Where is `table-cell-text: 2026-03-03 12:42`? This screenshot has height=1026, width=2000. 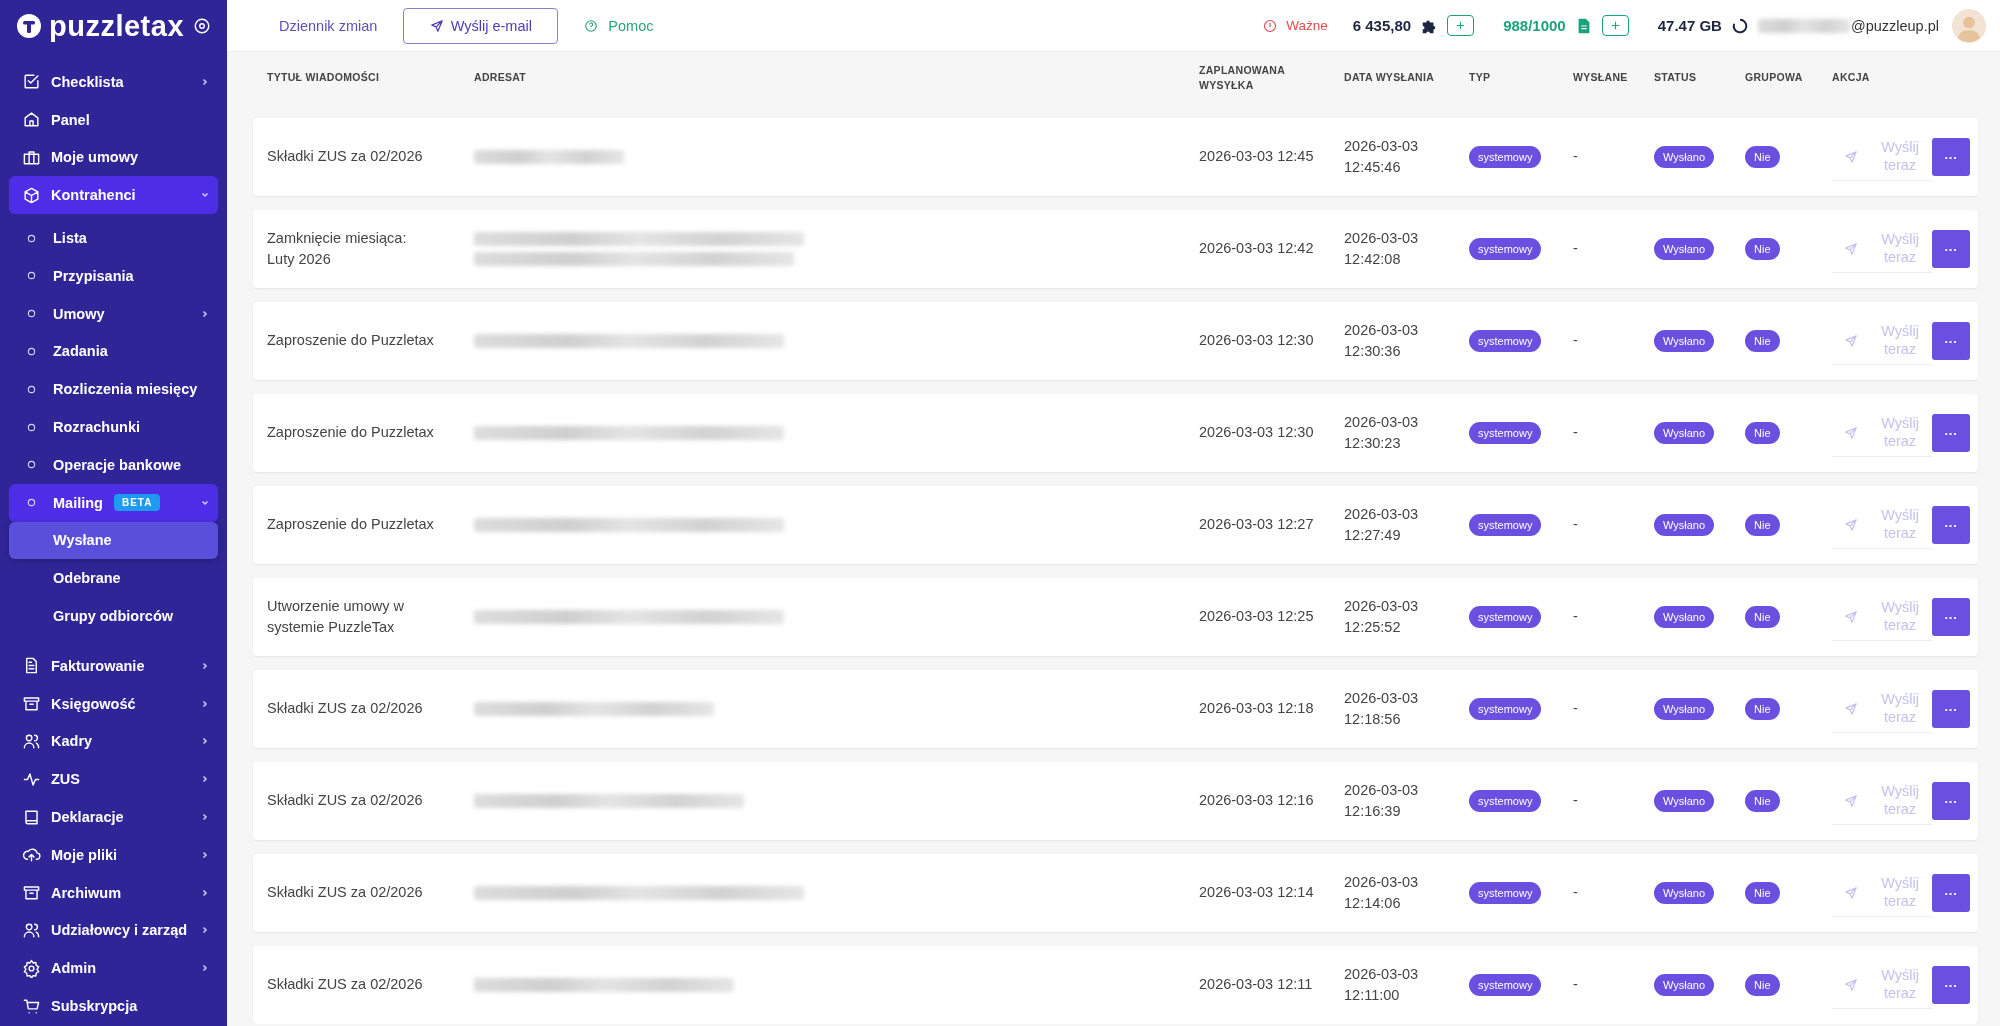 table-cell-text: 2026-03-03 12:42 is located at coordinates (1257, 249).